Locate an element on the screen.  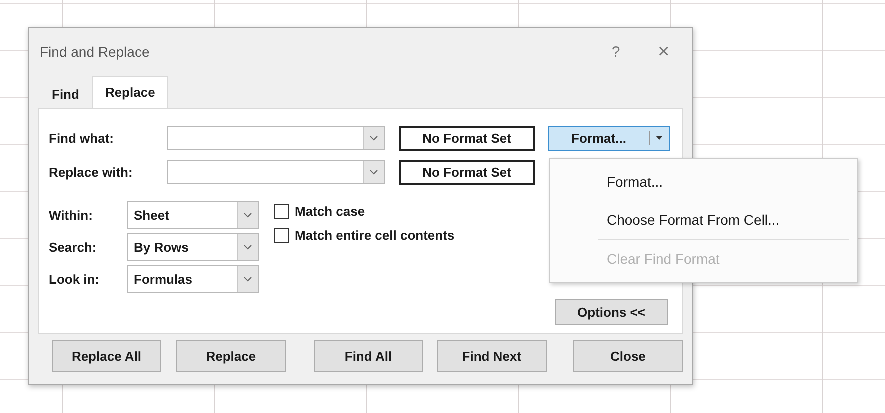
field-label: Find what: is located at coordinates (82, 138).